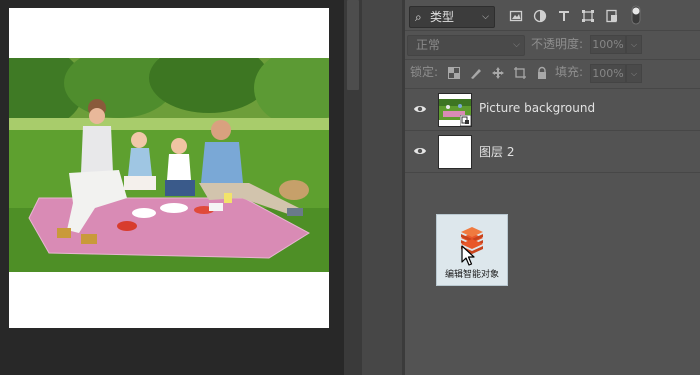 The image size is (700, 375). Describe the element at coordinates (552, 152) in the screenshot. I see `layer-row-layer-2: 图层 2` at that location.